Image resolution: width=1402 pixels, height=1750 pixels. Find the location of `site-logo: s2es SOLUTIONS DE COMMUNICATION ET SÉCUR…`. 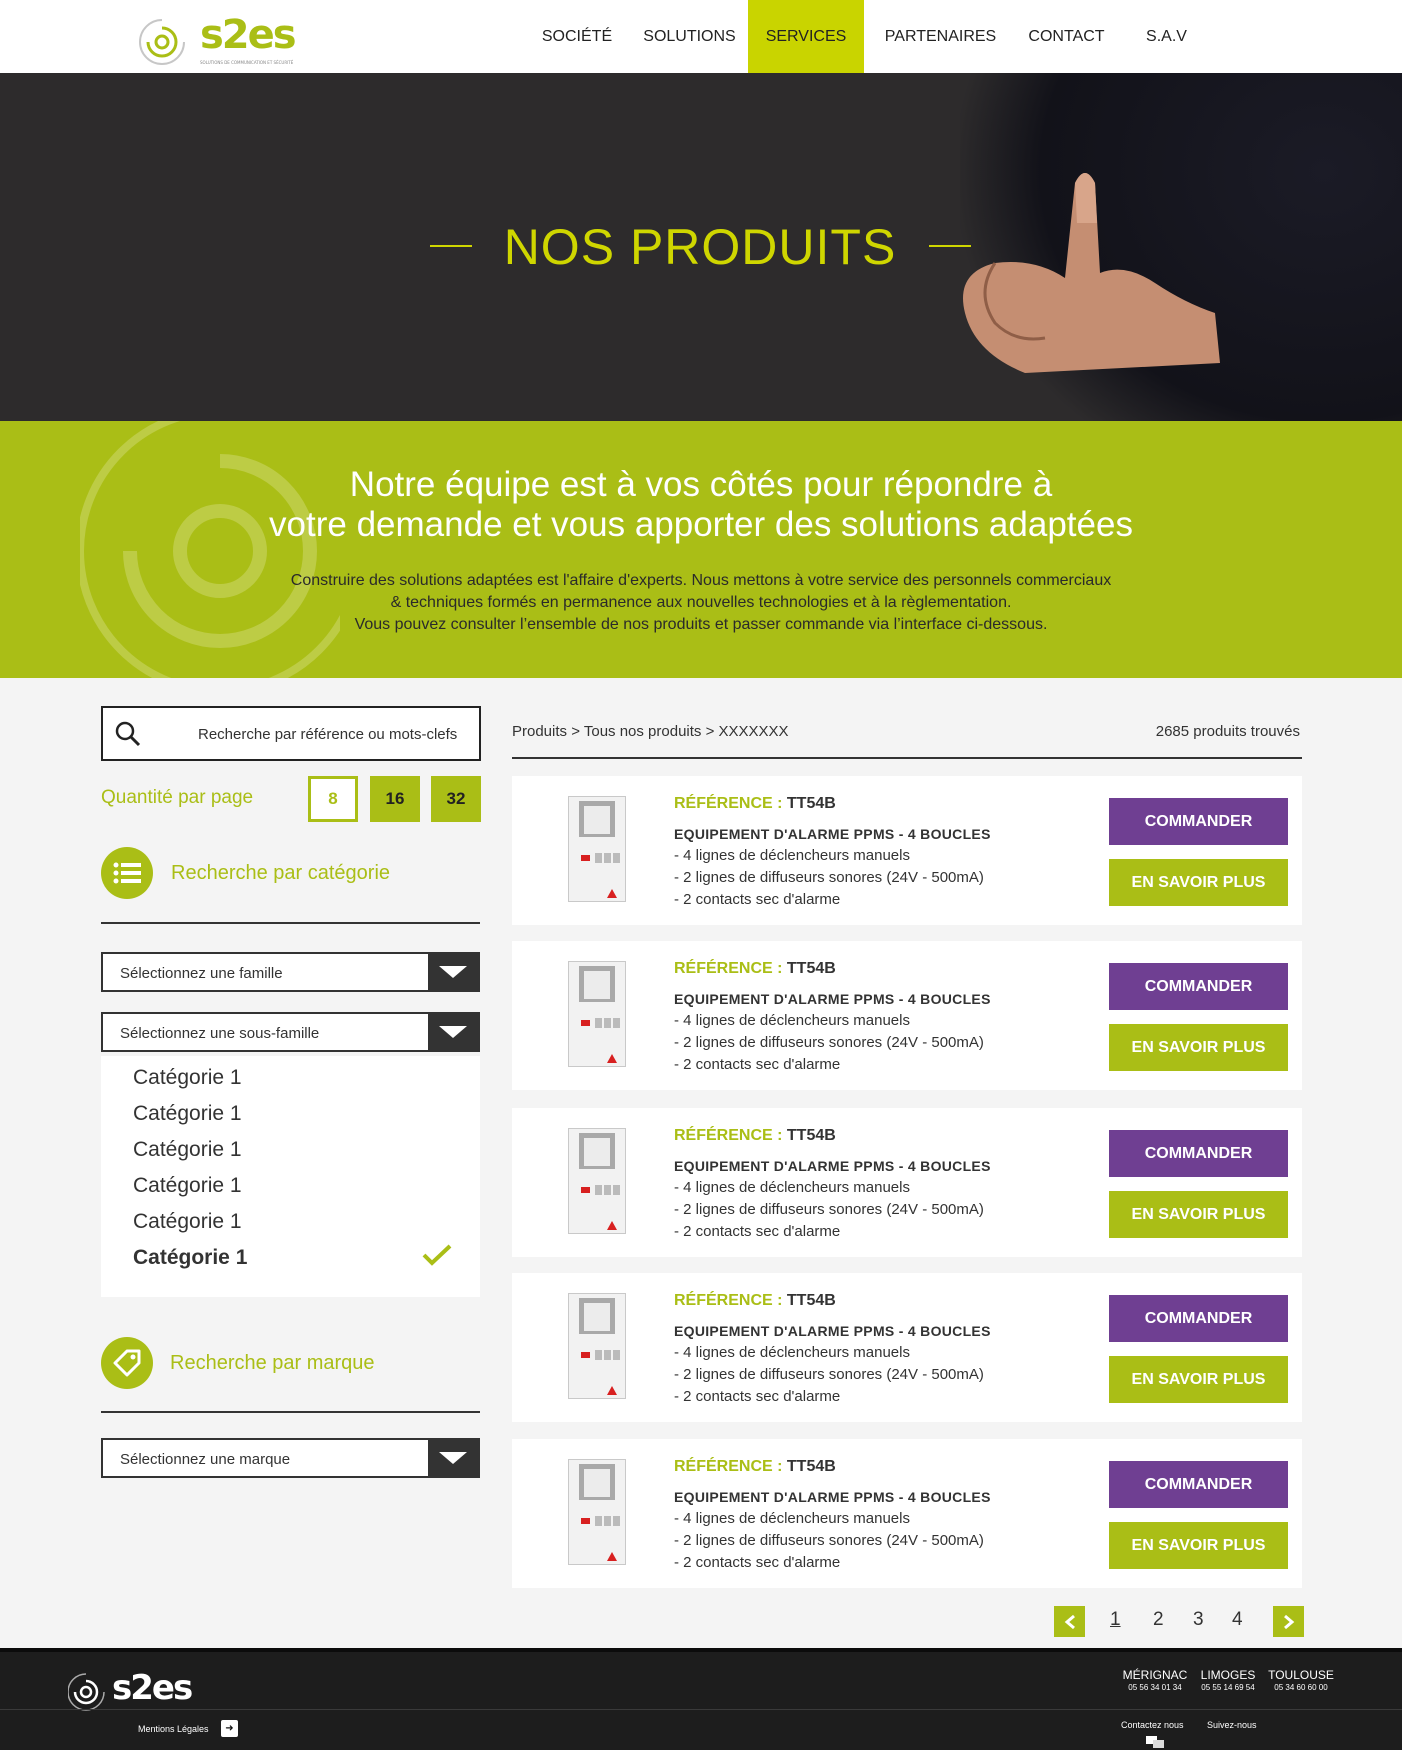

site-logo: s2es SOLUTIONS DE COMMUNICATION ET SÉCUR… is located at coordinates (220, 40).